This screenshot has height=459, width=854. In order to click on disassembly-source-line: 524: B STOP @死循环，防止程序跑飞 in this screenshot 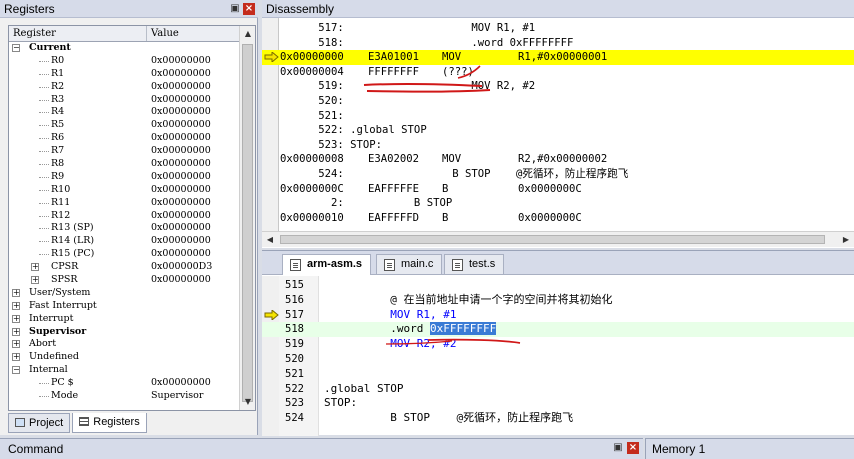, I will do `click(558, 174)`.